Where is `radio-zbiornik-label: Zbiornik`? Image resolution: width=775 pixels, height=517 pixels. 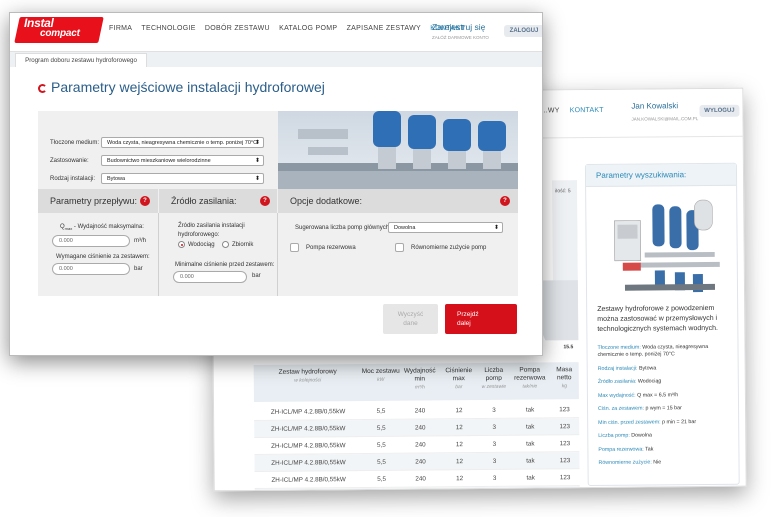 radio-zbiornik-label: Zbiornik is located at coordinates (243, 245).